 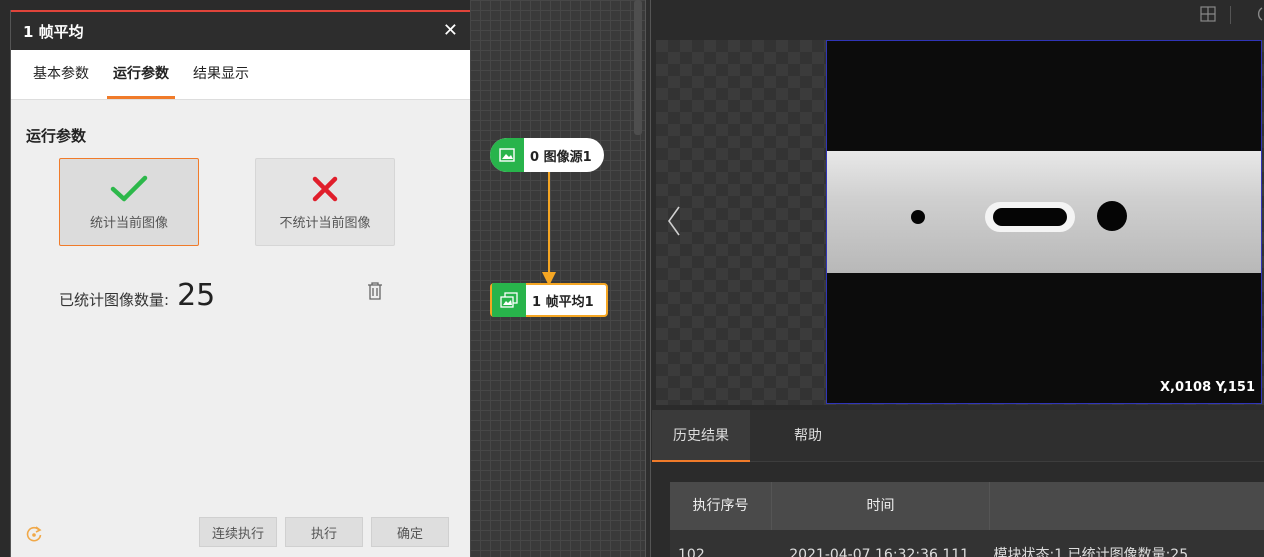 What do you see at coordinates (141, 74) in the screenshot?
I see `tab-run-params: 运行参数` at bounding box center [141, 74].